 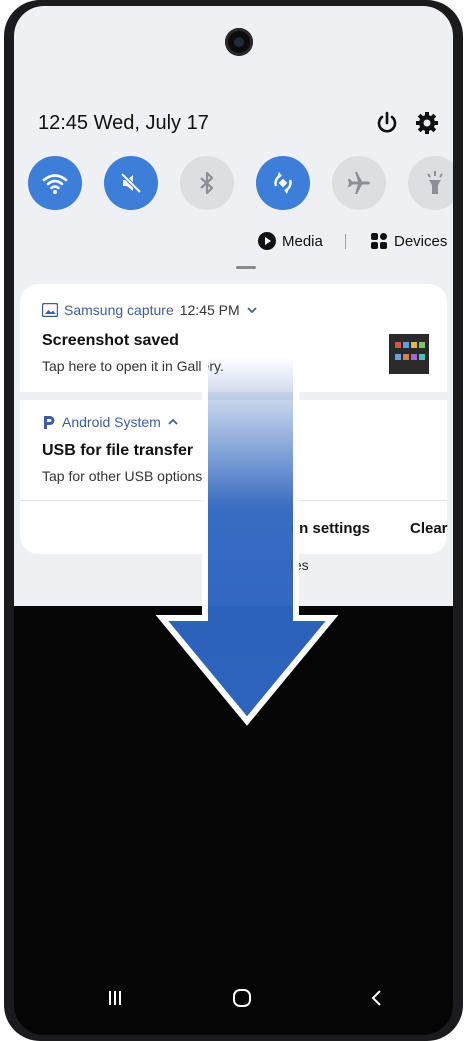 I want to click on airplane-icon, so click(x=359, y=183).